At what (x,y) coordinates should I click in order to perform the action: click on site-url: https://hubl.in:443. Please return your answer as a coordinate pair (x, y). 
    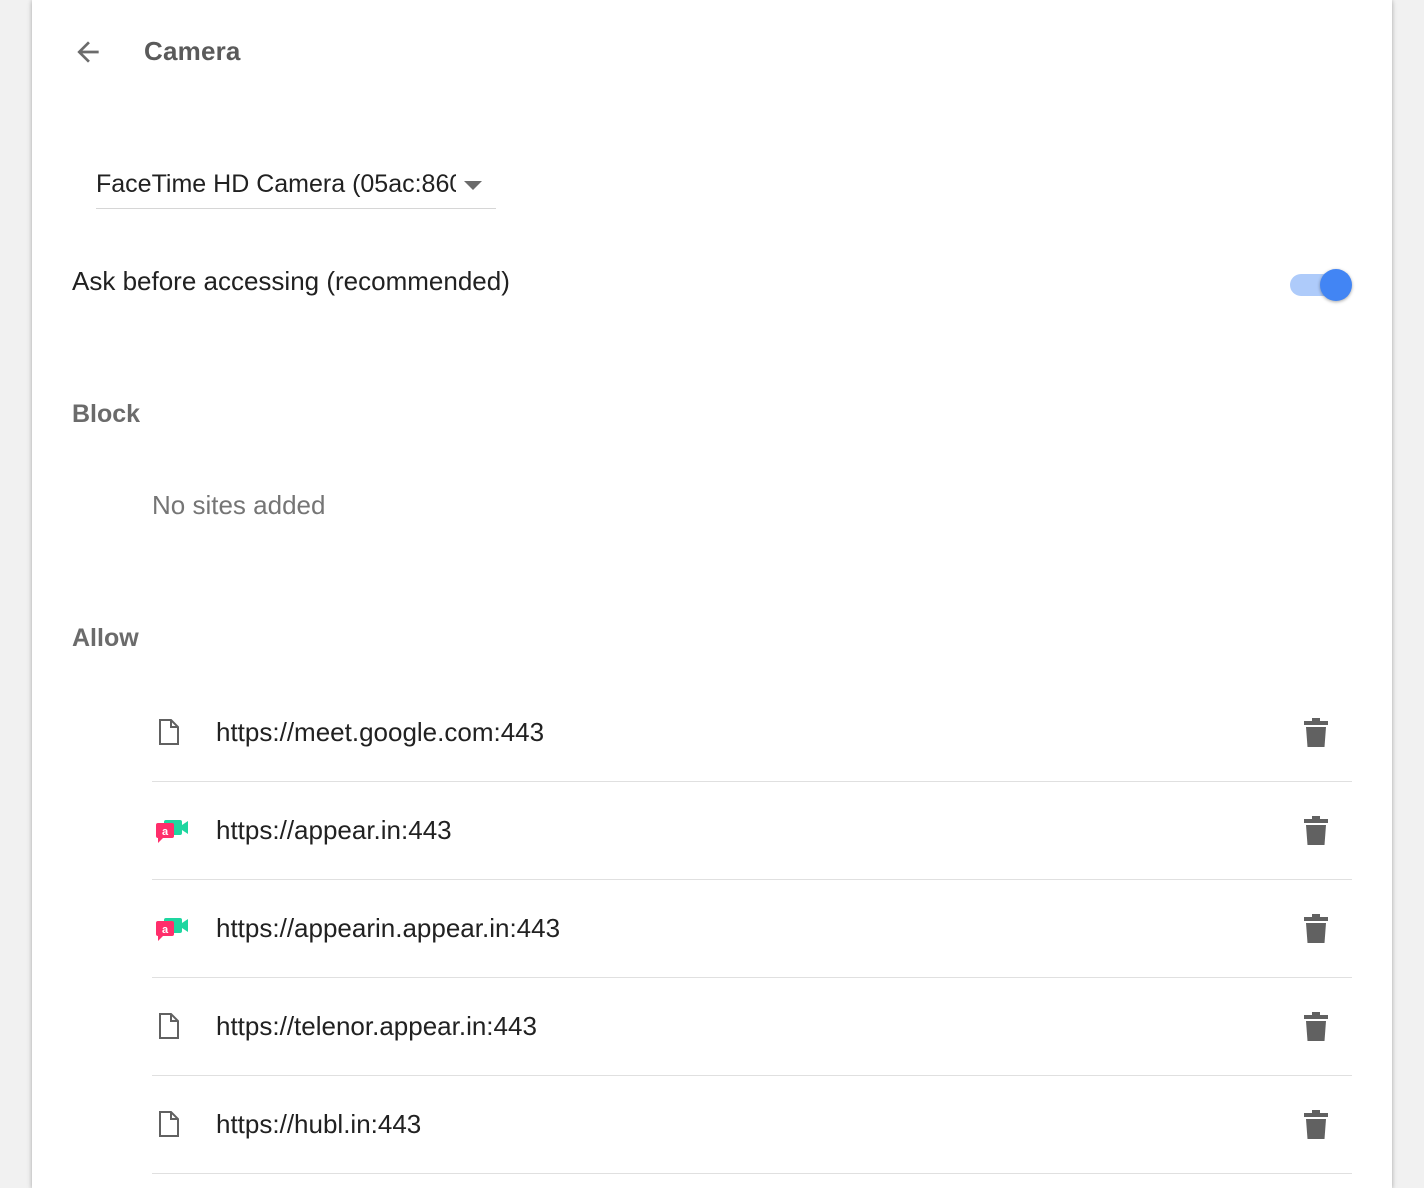
    Looking at the image, I should click on (319, 1124).